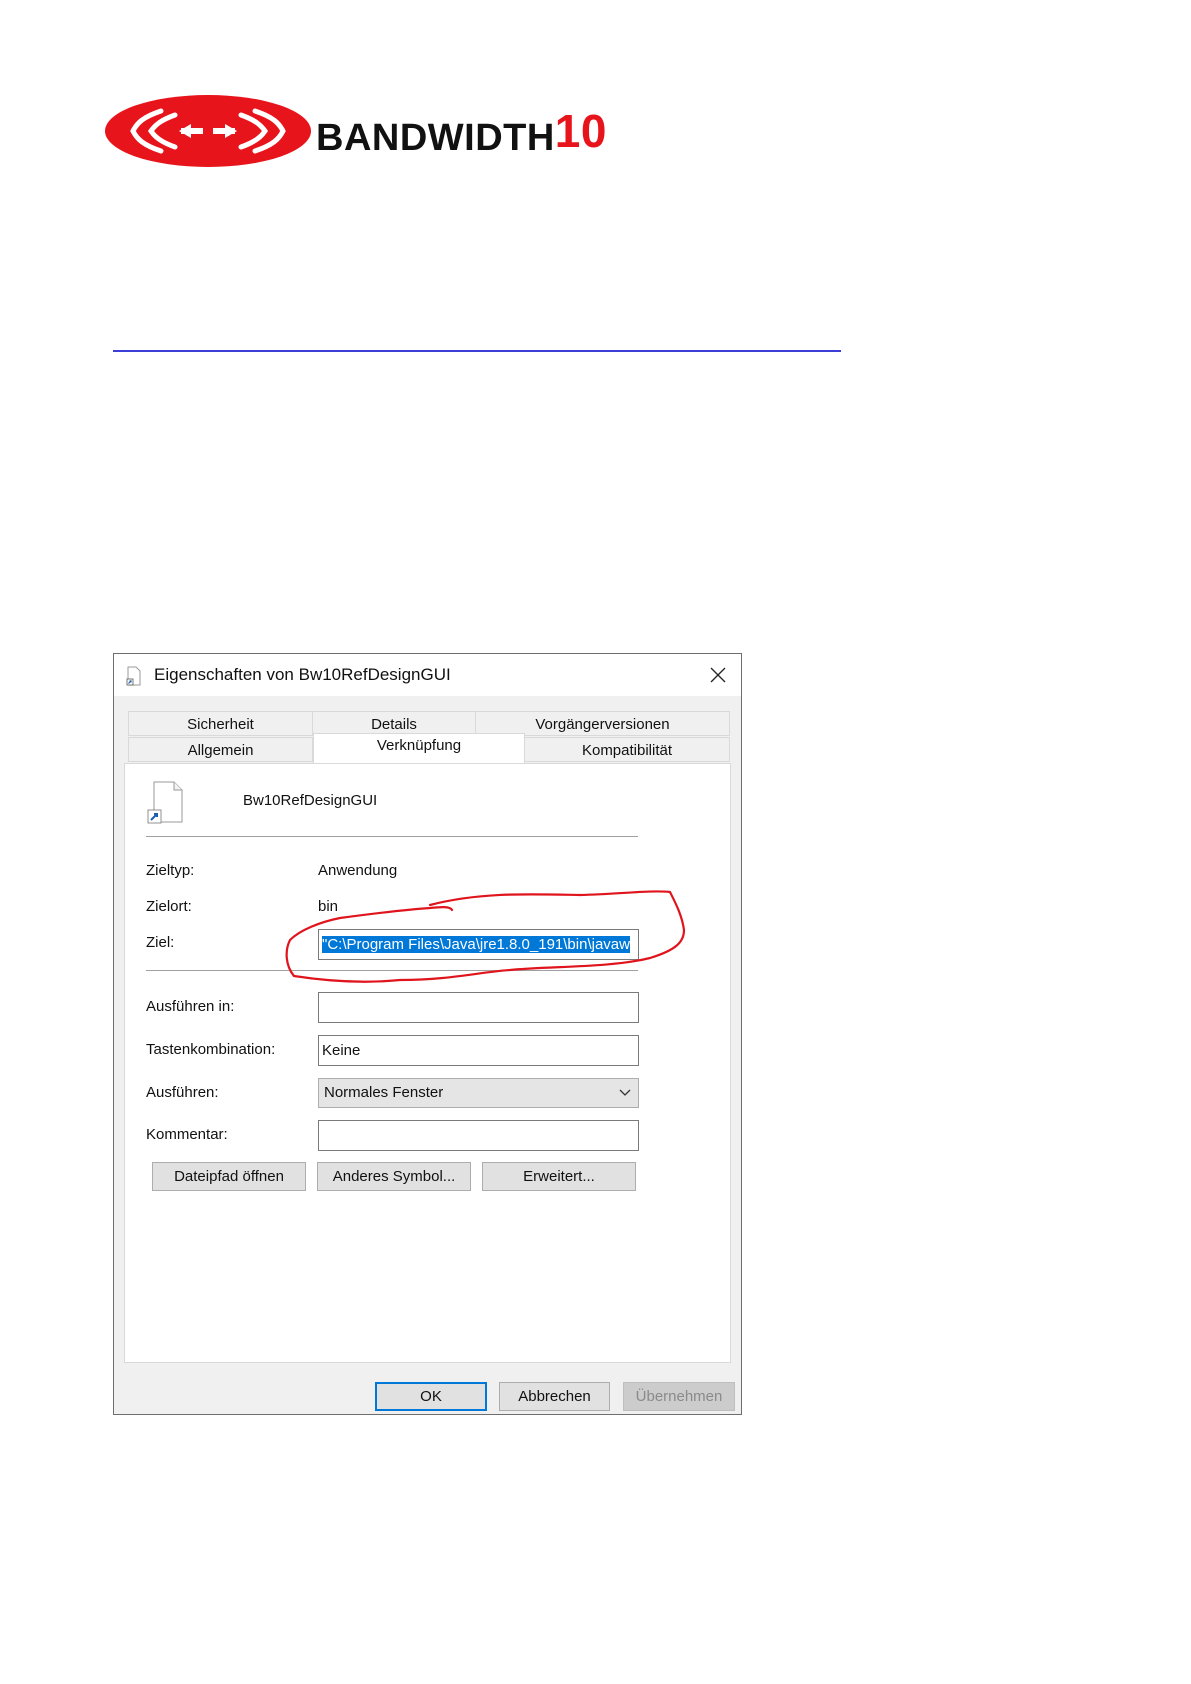 The width and height of the screenshot is (1191, 1684). Describe the element at coordinates (431, 1396) in the screenshot. I see `ok-button: OK` at that location.